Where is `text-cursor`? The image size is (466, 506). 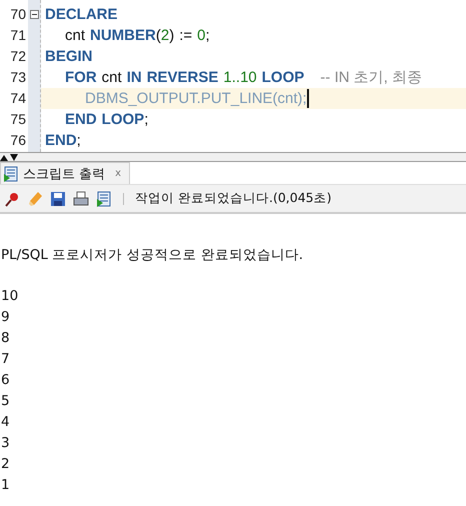
text-cursor is located at coordinates (307, 98).